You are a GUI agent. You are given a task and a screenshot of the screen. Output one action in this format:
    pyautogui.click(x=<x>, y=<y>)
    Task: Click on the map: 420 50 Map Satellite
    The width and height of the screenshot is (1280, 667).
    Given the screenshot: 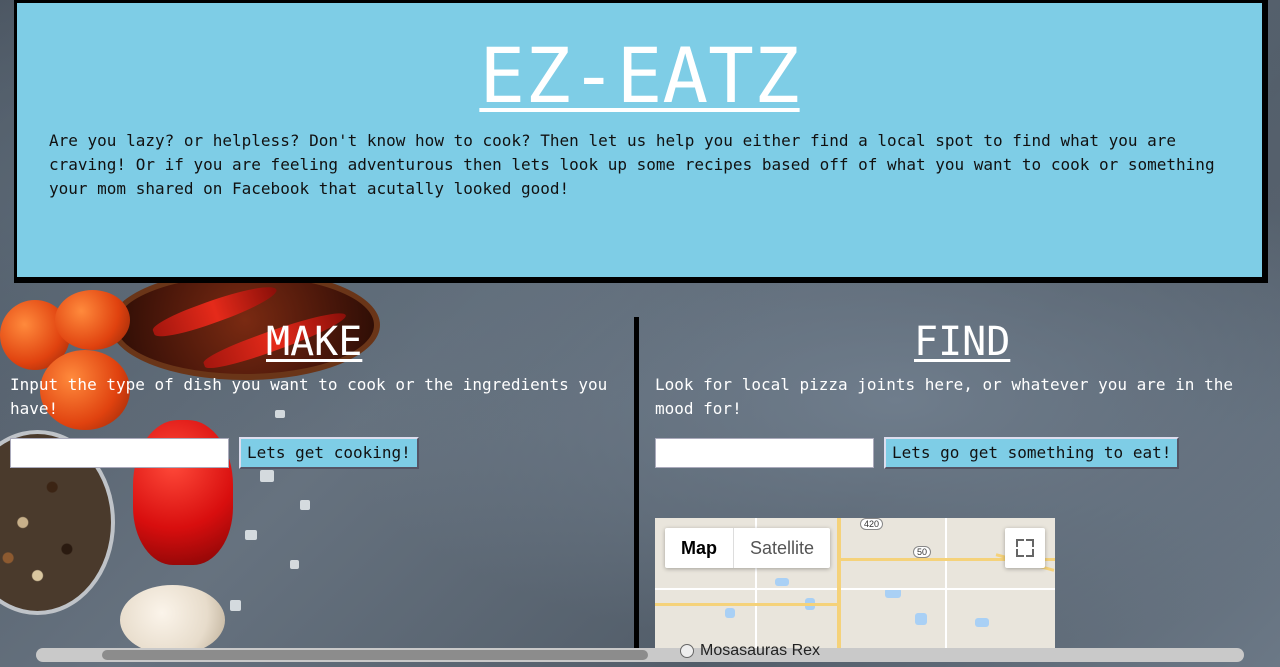 What is the action you would take?
    pyautogui.click(x=855, y=583)
    